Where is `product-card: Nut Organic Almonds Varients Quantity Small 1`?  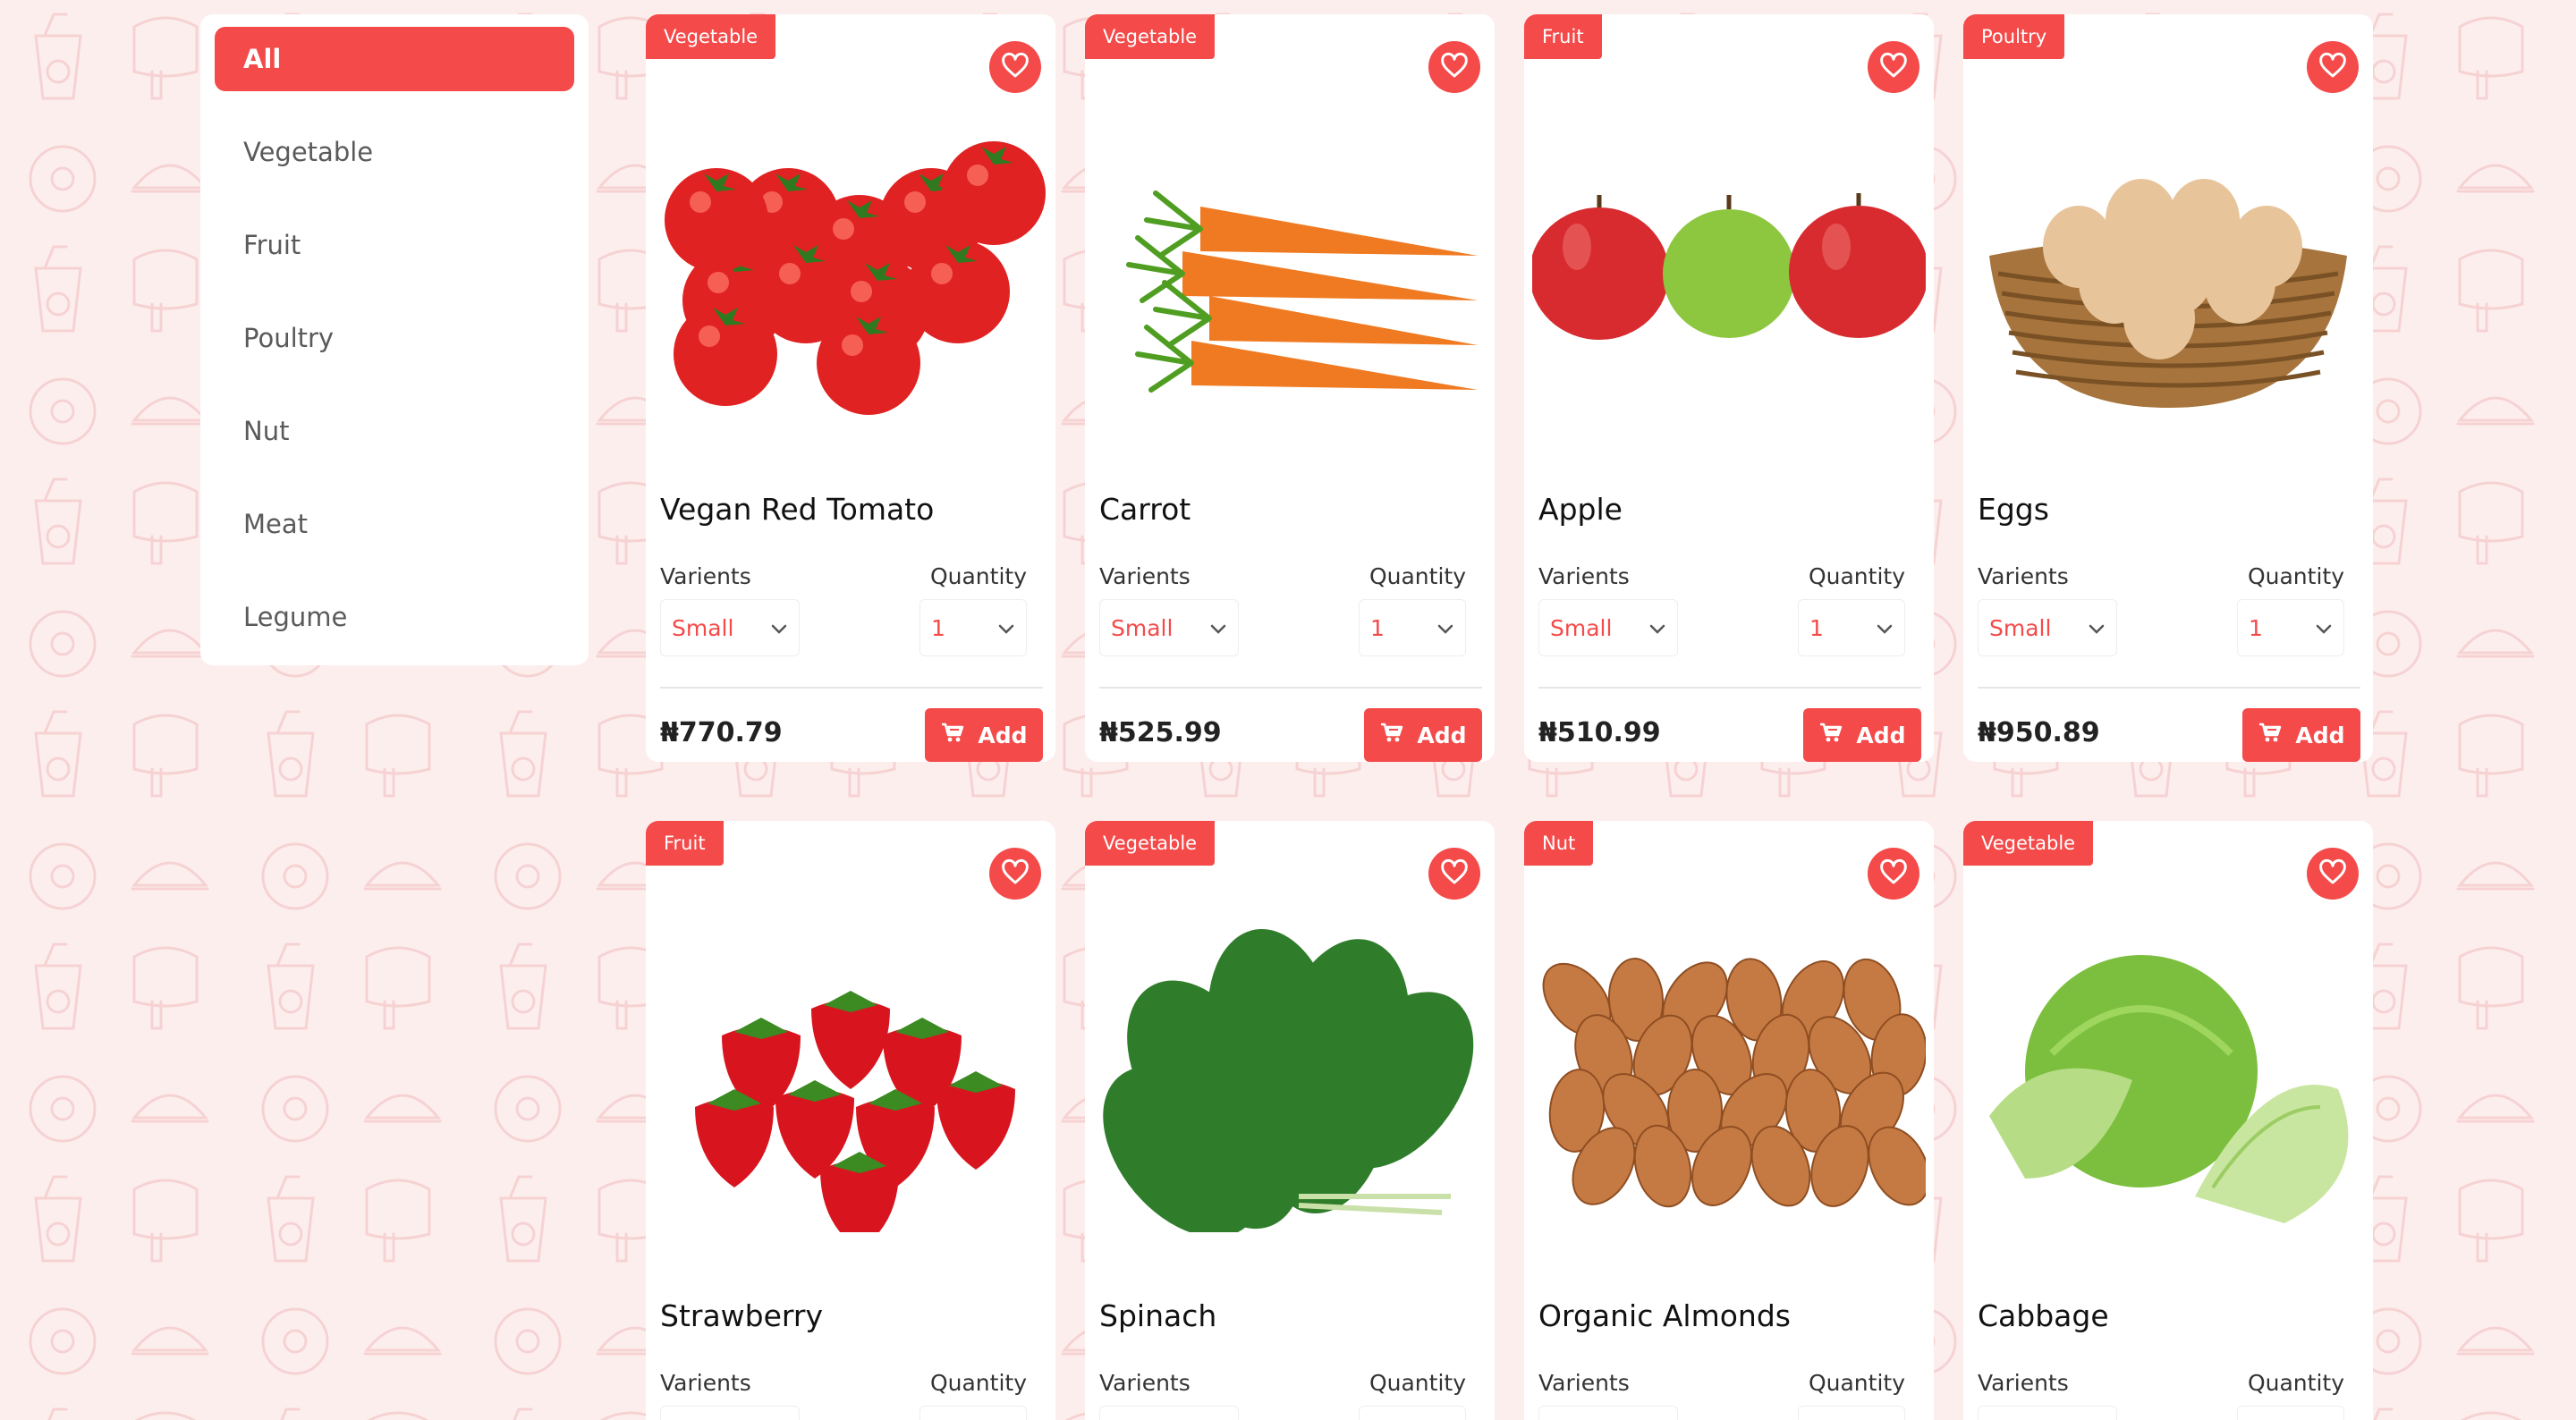
product-card: Nut Organic Almonds Varients Quantity Small 1 is located at coordinates (1729, 1120).